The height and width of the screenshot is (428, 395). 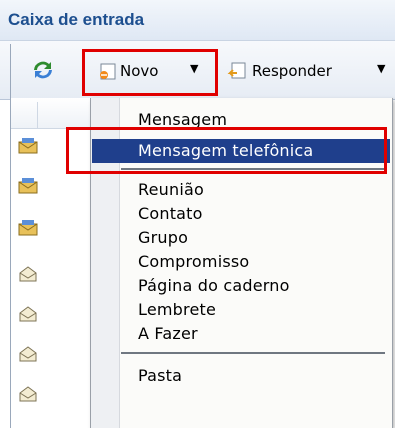 What do you see at coordinates (76, 19) in the screenshot?
I see `folder-title: Caixa de entrada` at bounding box center [76, 19].